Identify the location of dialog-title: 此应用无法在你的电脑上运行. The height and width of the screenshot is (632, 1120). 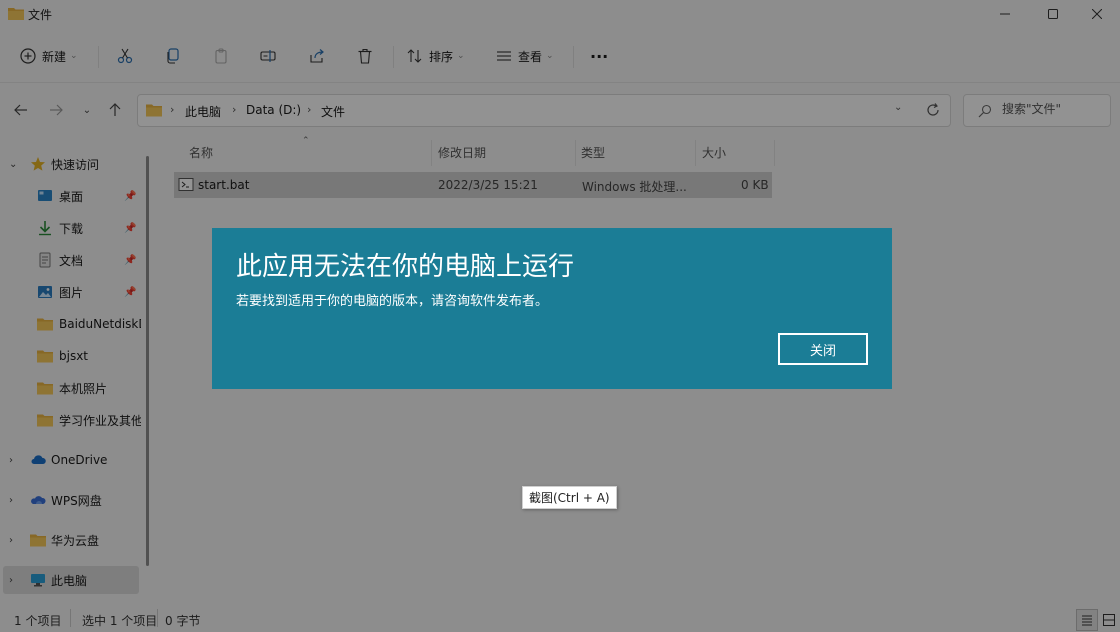
(405, 267).